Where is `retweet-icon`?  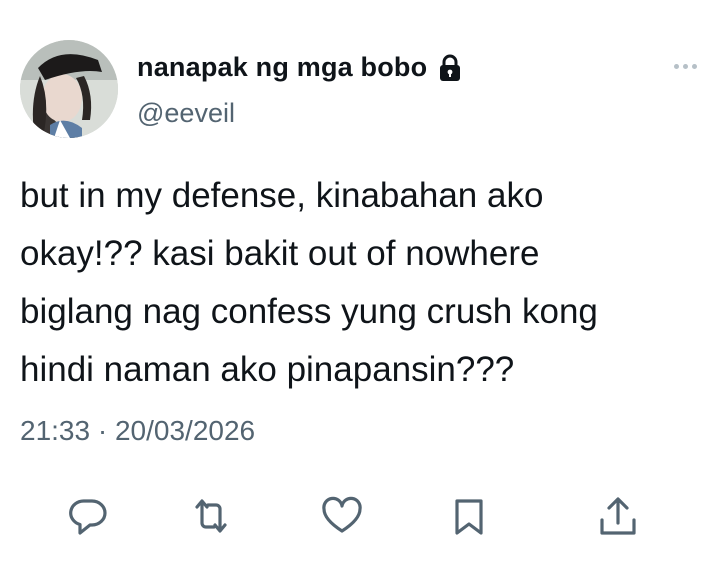
retweet-icon is located at coordinates (211, 516).